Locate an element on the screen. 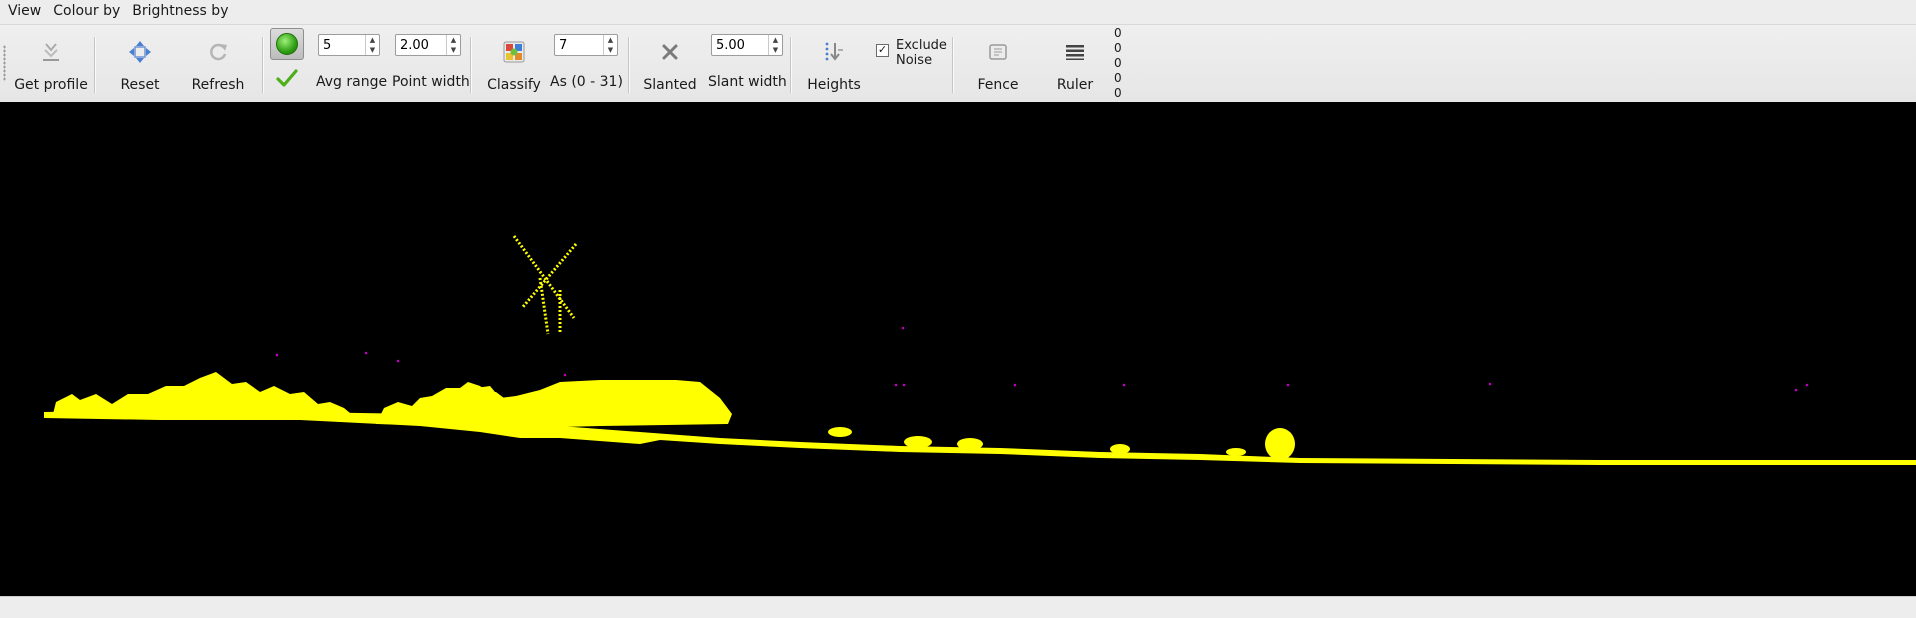 Image resolution: width=1916 pixels, height=618 pixels. classify-button: Classify is located at coordinates (514, 63).